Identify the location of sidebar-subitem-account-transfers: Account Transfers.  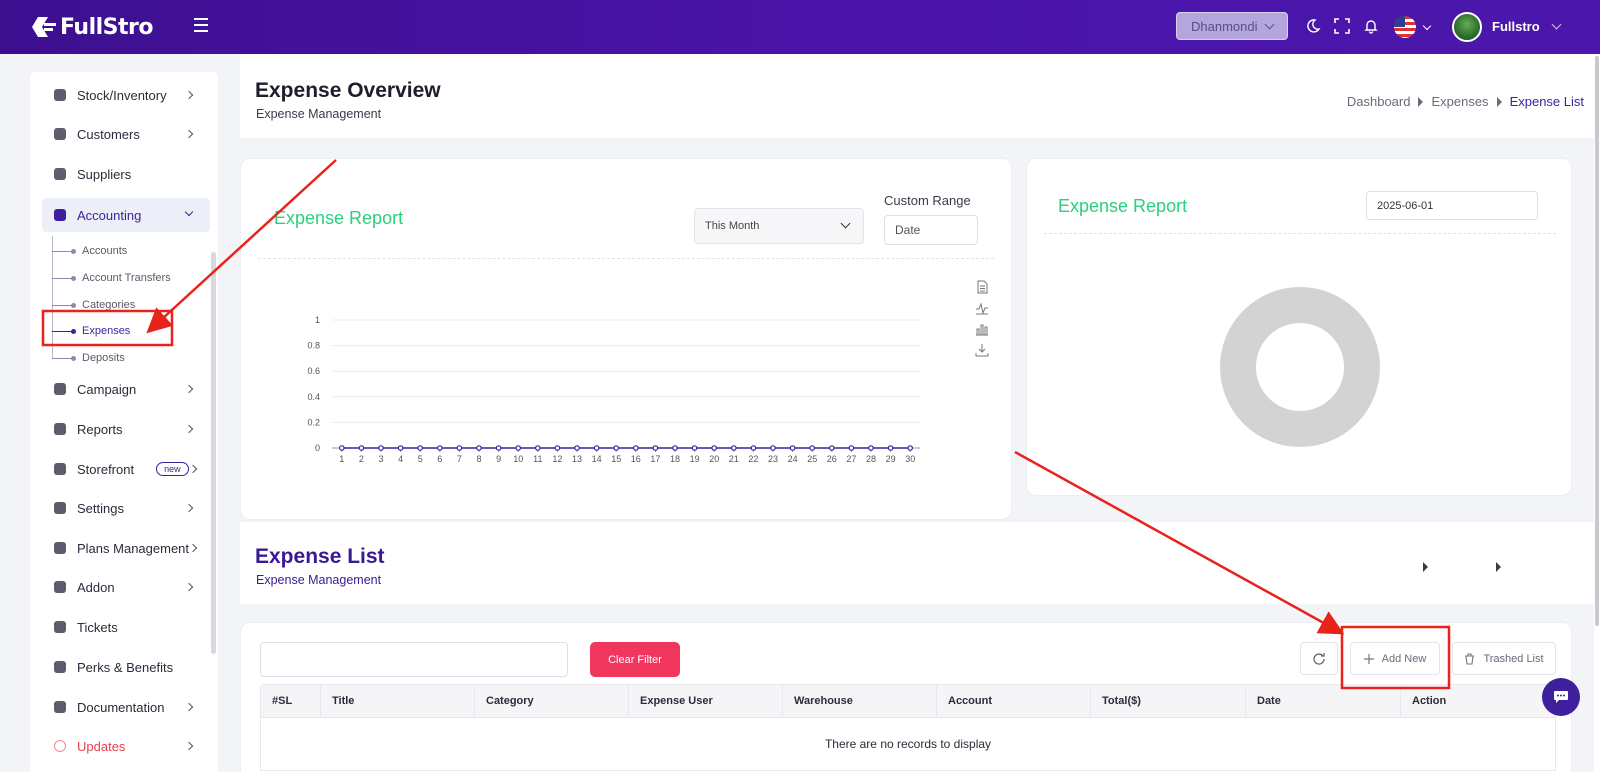
(111, 278).